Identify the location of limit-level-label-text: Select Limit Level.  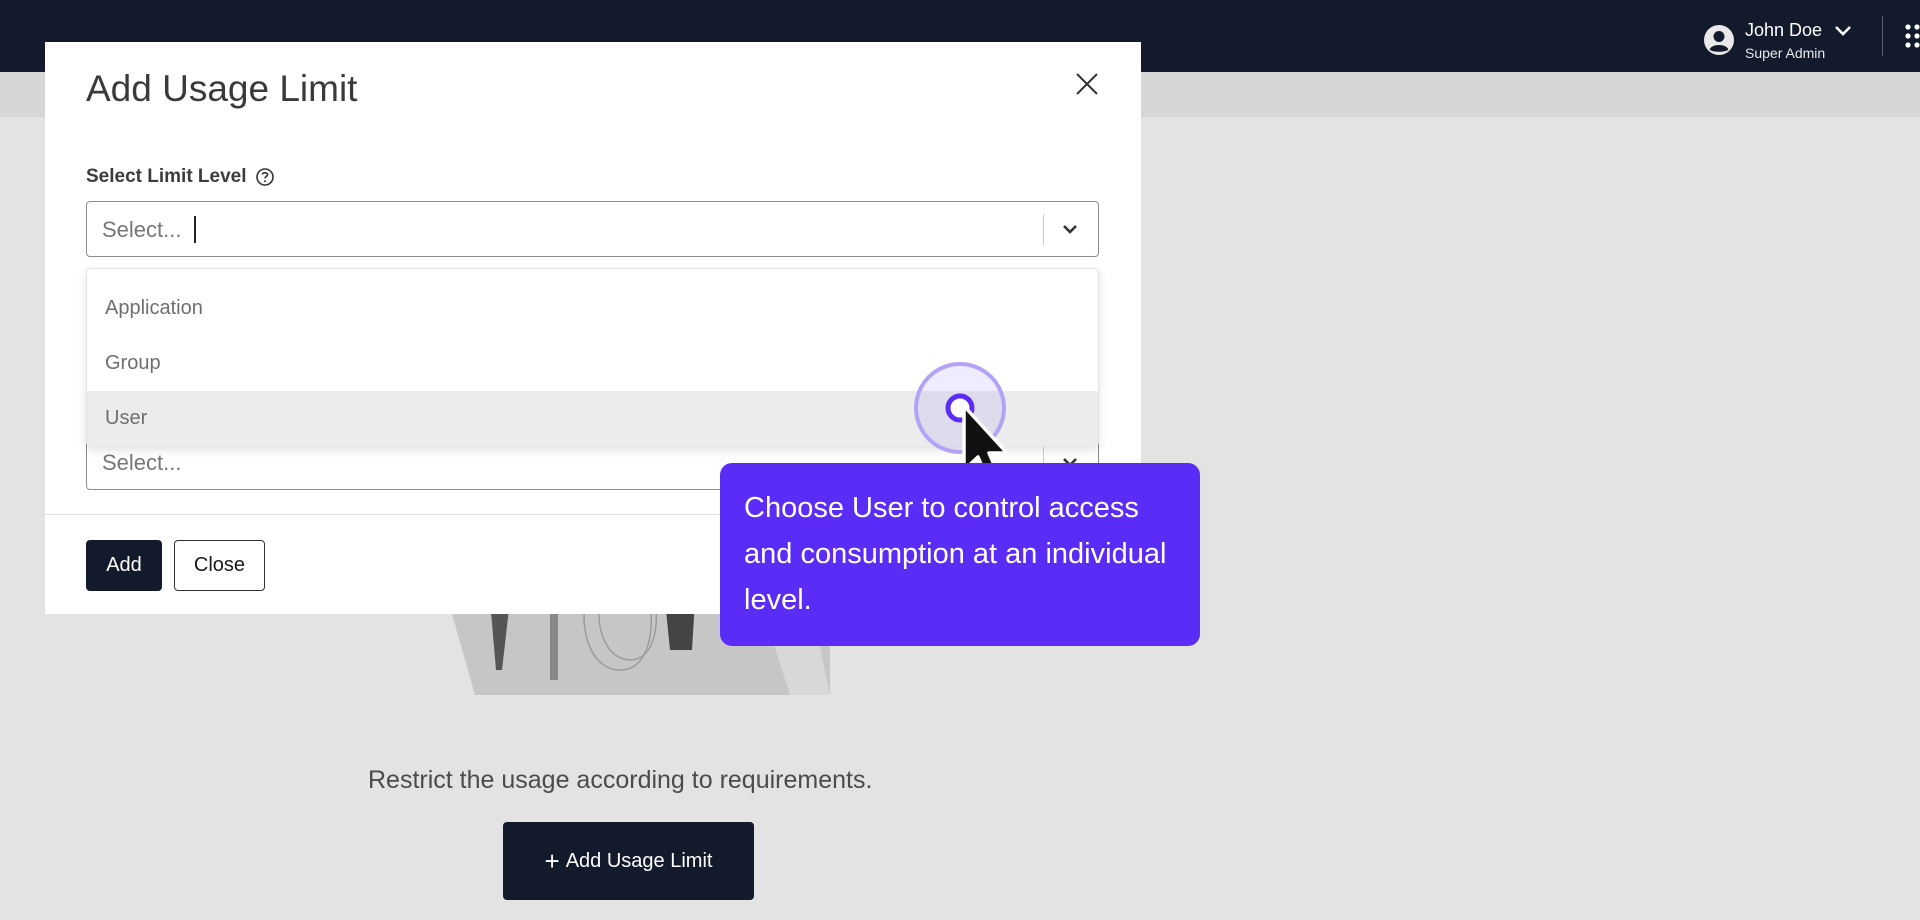
(166, 176).